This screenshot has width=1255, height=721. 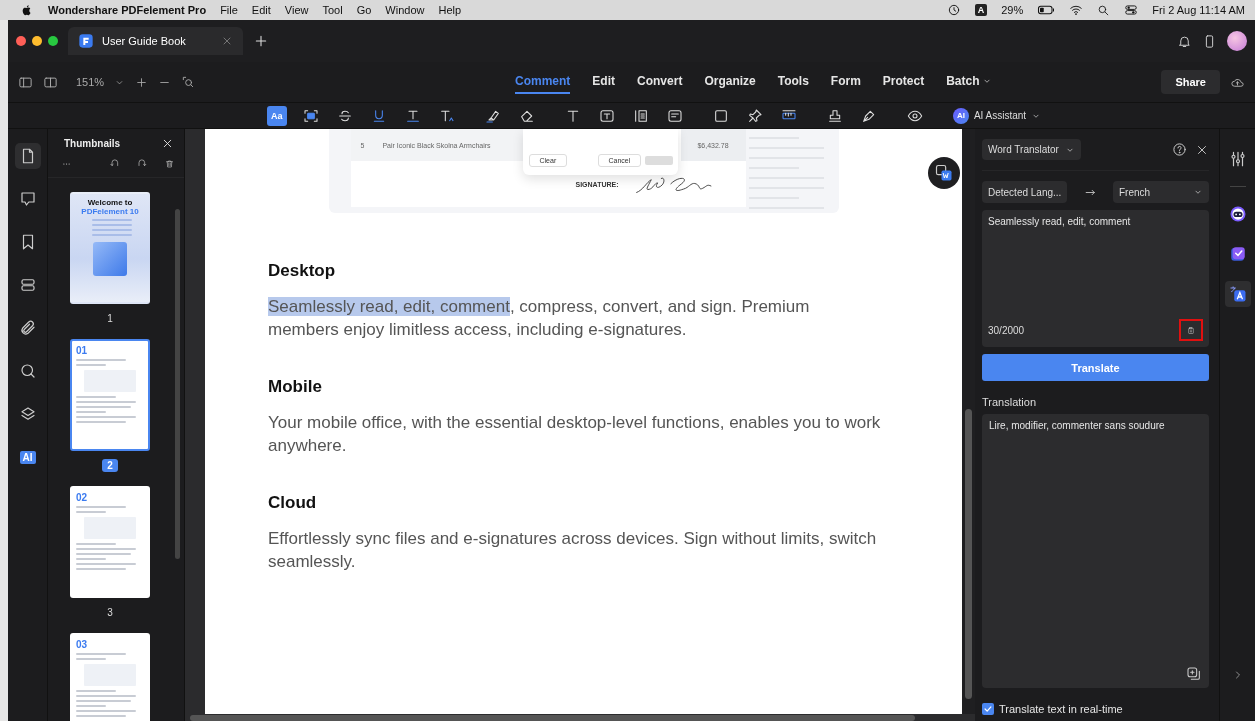 I want to click on menu-item: Go, so click(x=364, y=10).